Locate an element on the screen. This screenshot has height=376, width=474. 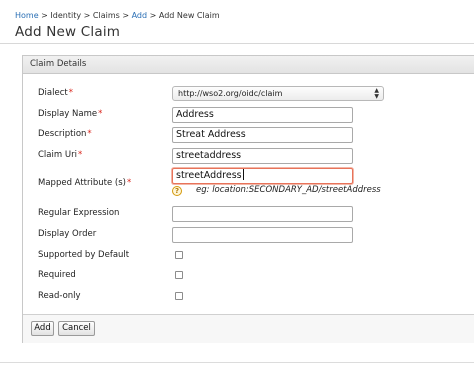
breadcrumb-add-link: Add is located at coordinates (140, 15).